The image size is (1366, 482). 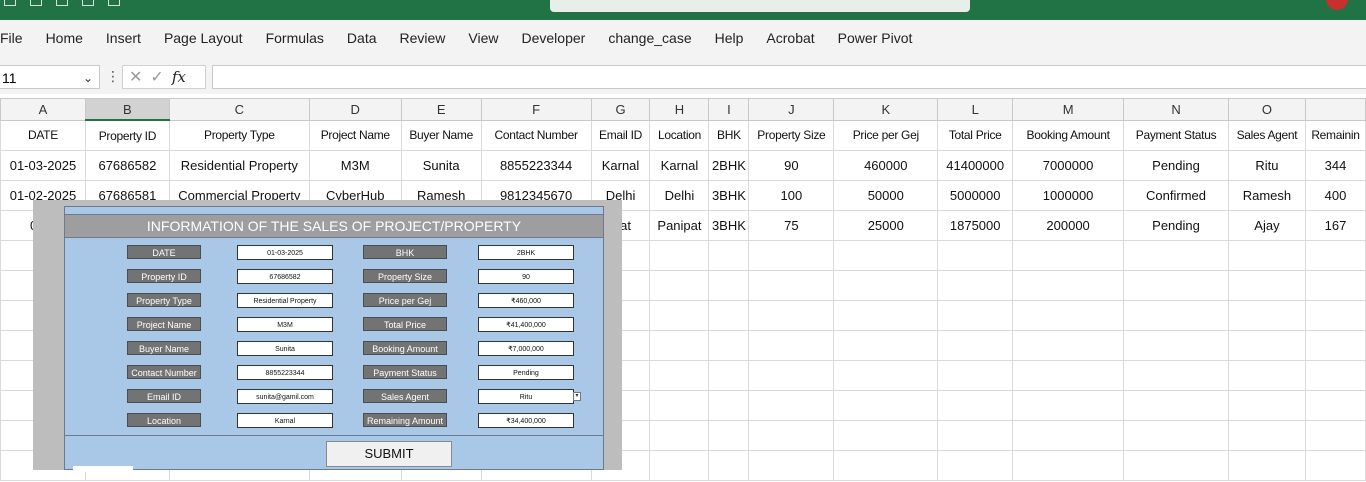 What do you see at coordinates (679, 225) in the screenshot?
I see `table-cell: Panipat` at bounding box center [679, 225].